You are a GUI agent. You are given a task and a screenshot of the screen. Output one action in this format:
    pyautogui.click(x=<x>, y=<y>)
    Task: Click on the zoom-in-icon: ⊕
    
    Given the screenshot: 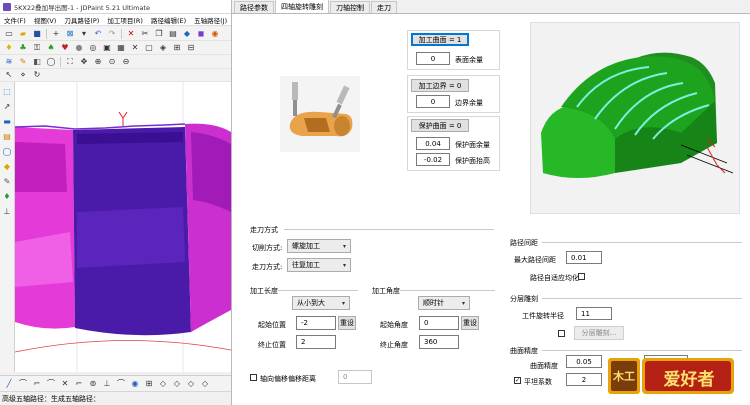 What is the action you would take?
    pyautogui.click(x=98, y=61)
    